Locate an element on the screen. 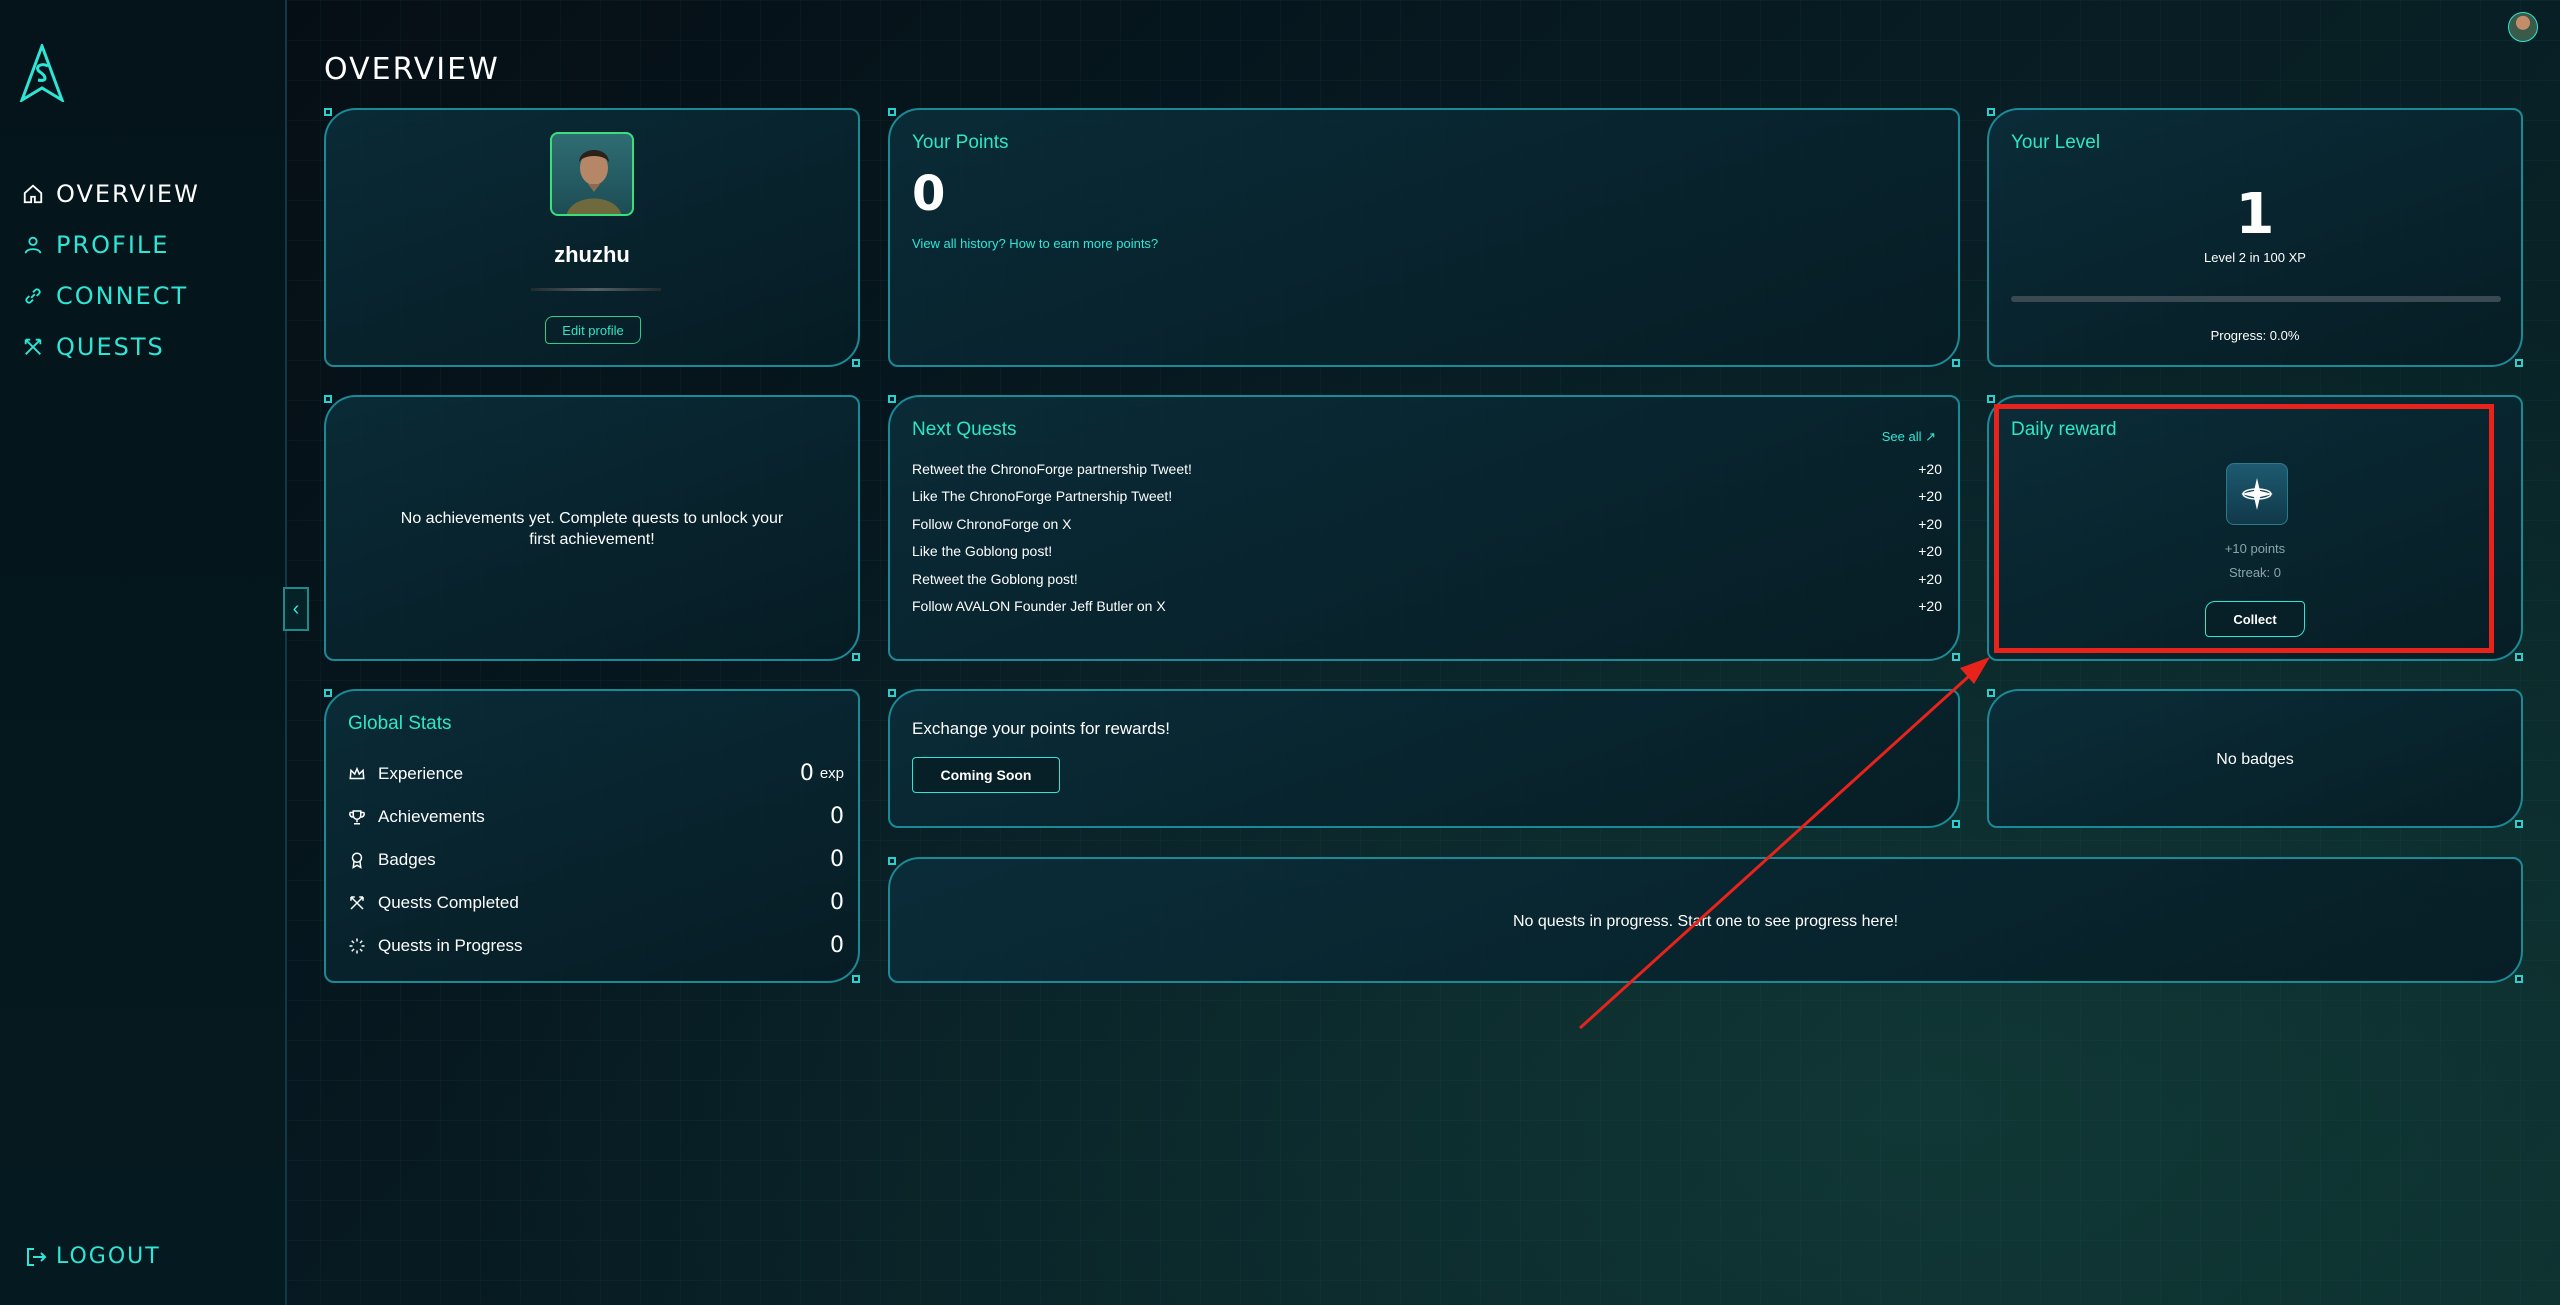  sidebar-collapse-button: ‹ is located at coordinates (296, 609).